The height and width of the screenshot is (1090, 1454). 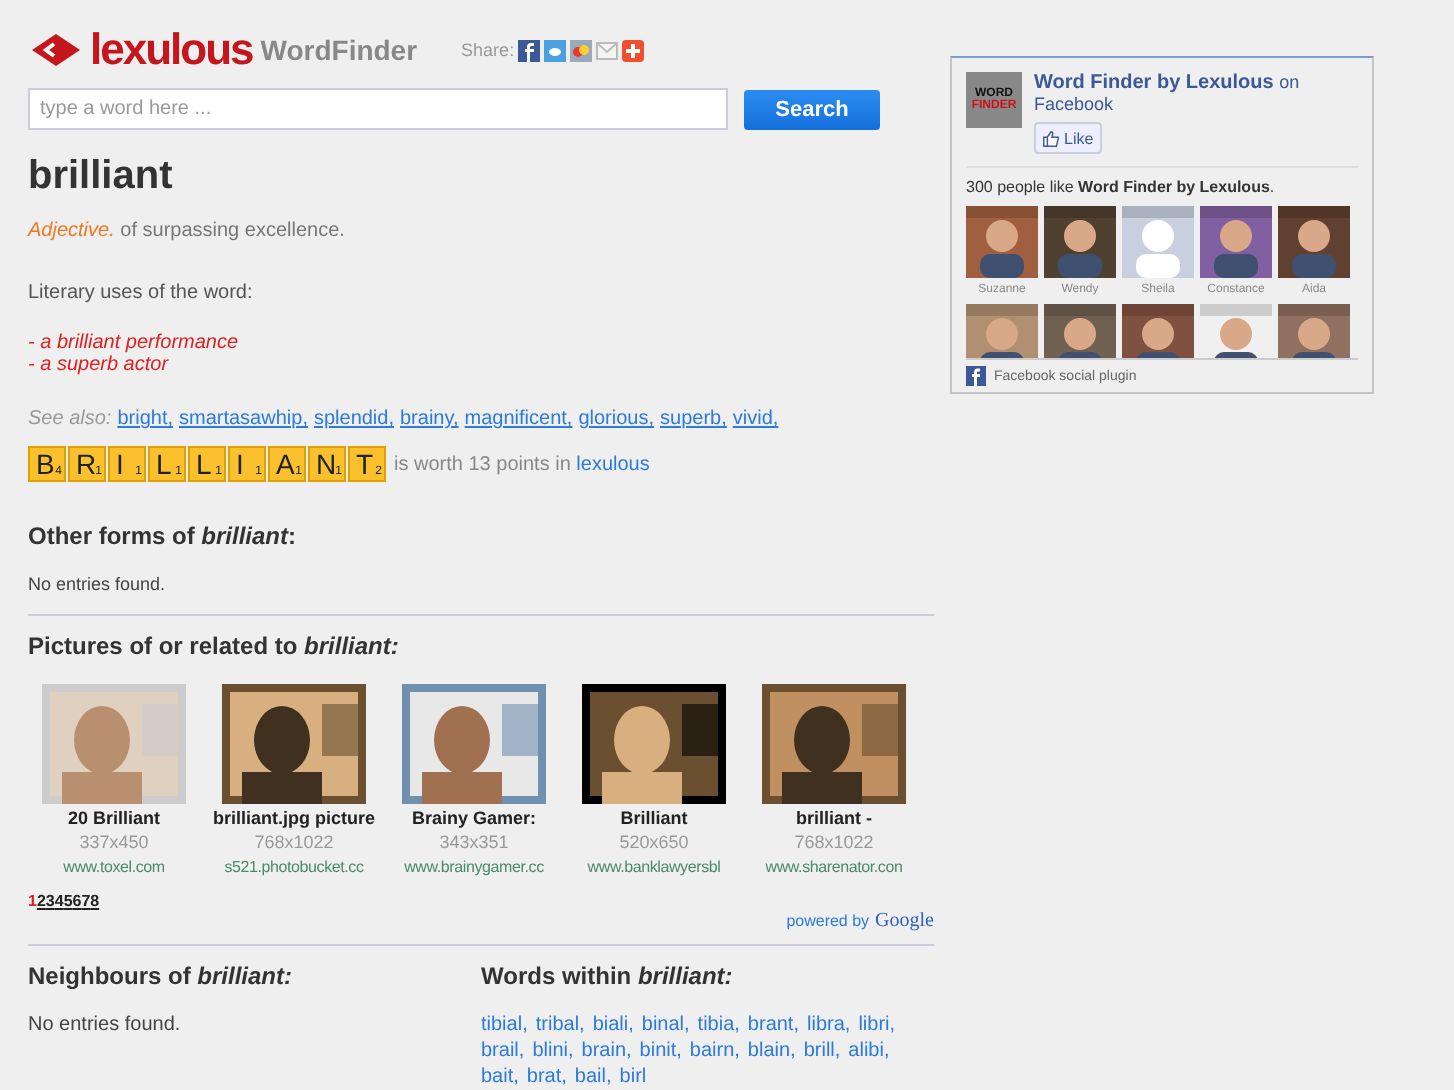 What do you see at coordinates (171, 50) in the screenshot?
I see `logo-text: lexulous` at bounding box center [171, 50].